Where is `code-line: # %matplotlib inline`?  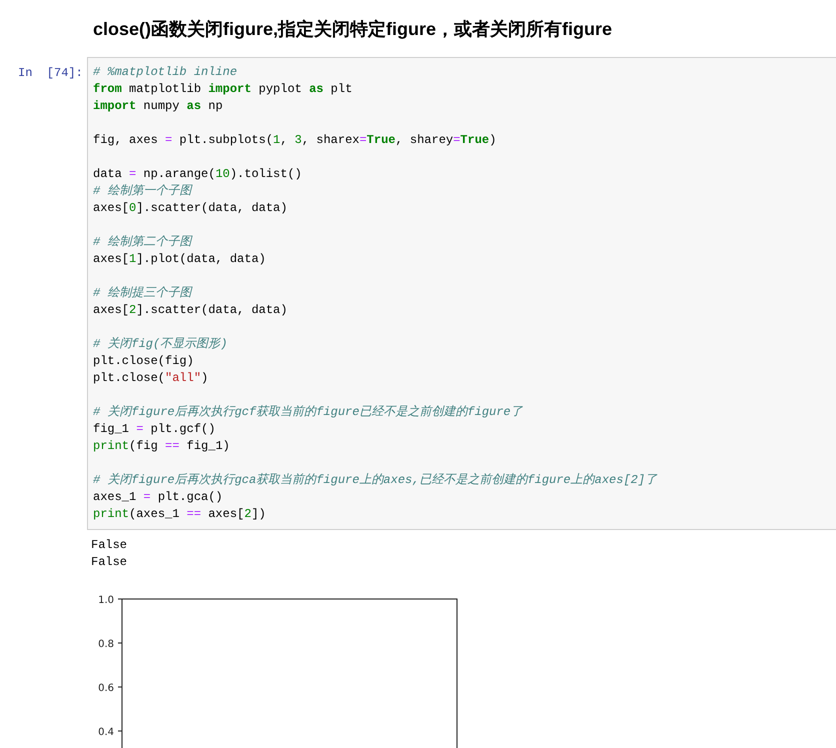 code-line: # %matplotlib inline is located at coordinates (165, 72).